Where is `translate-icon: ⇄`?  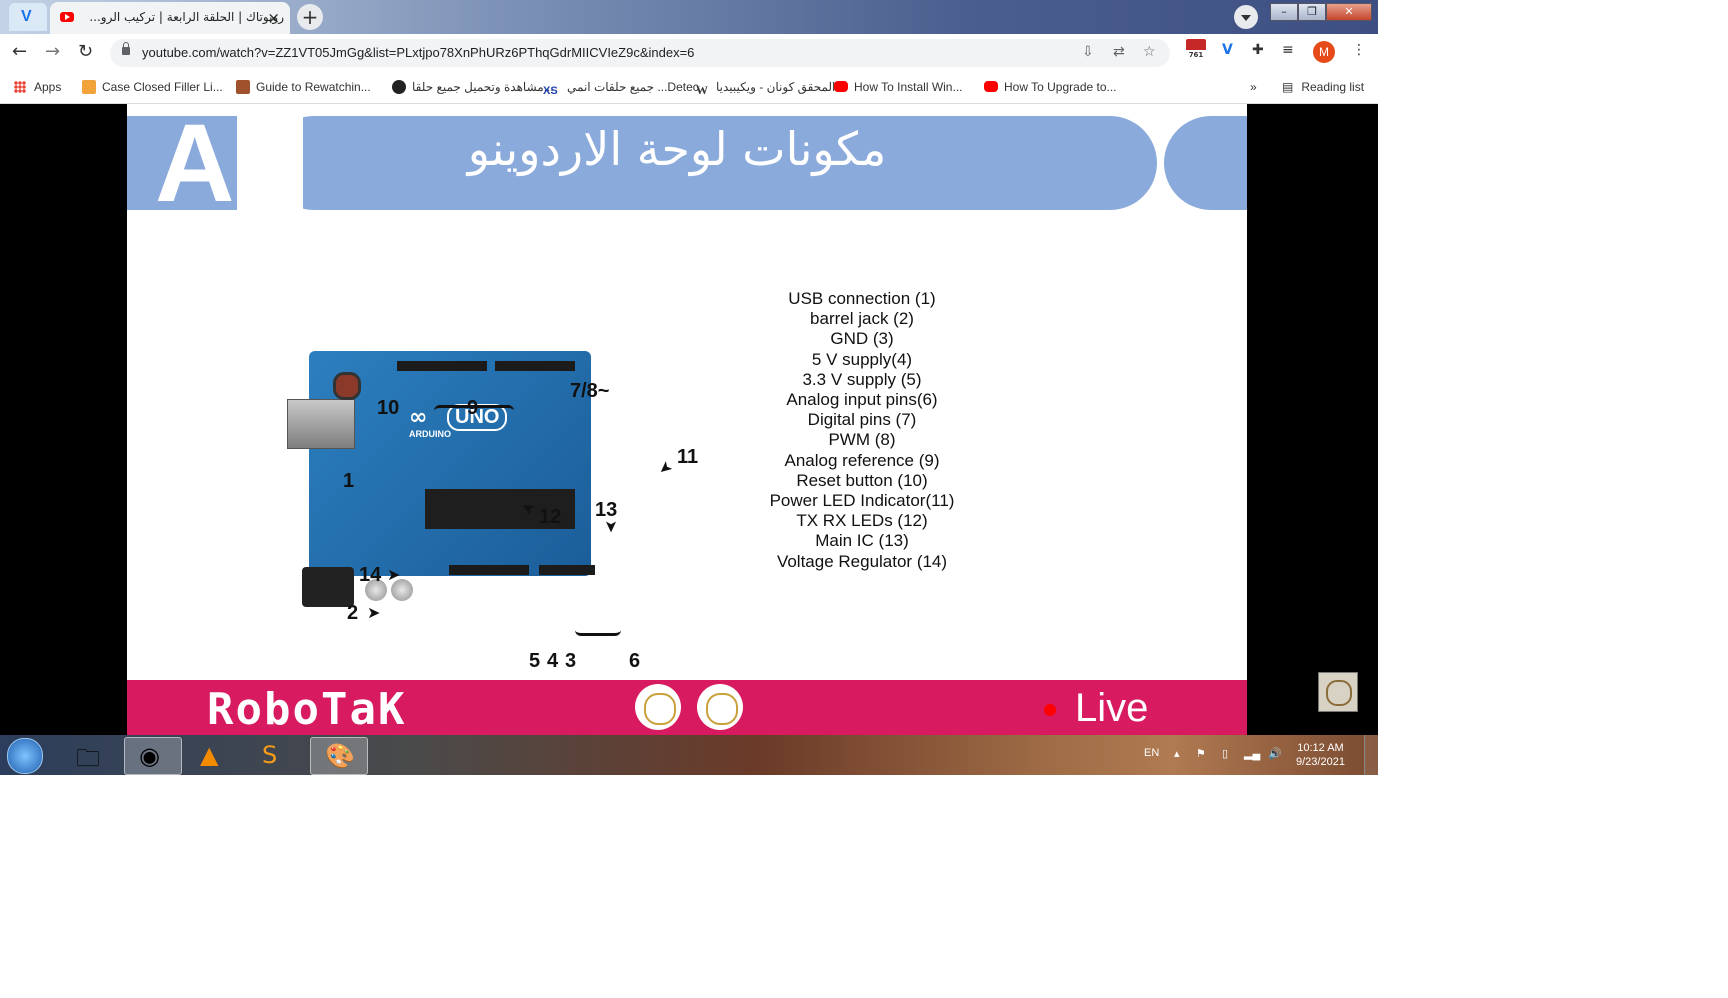
translate-icon: ⇄ is located at coordinates (1119, 52).